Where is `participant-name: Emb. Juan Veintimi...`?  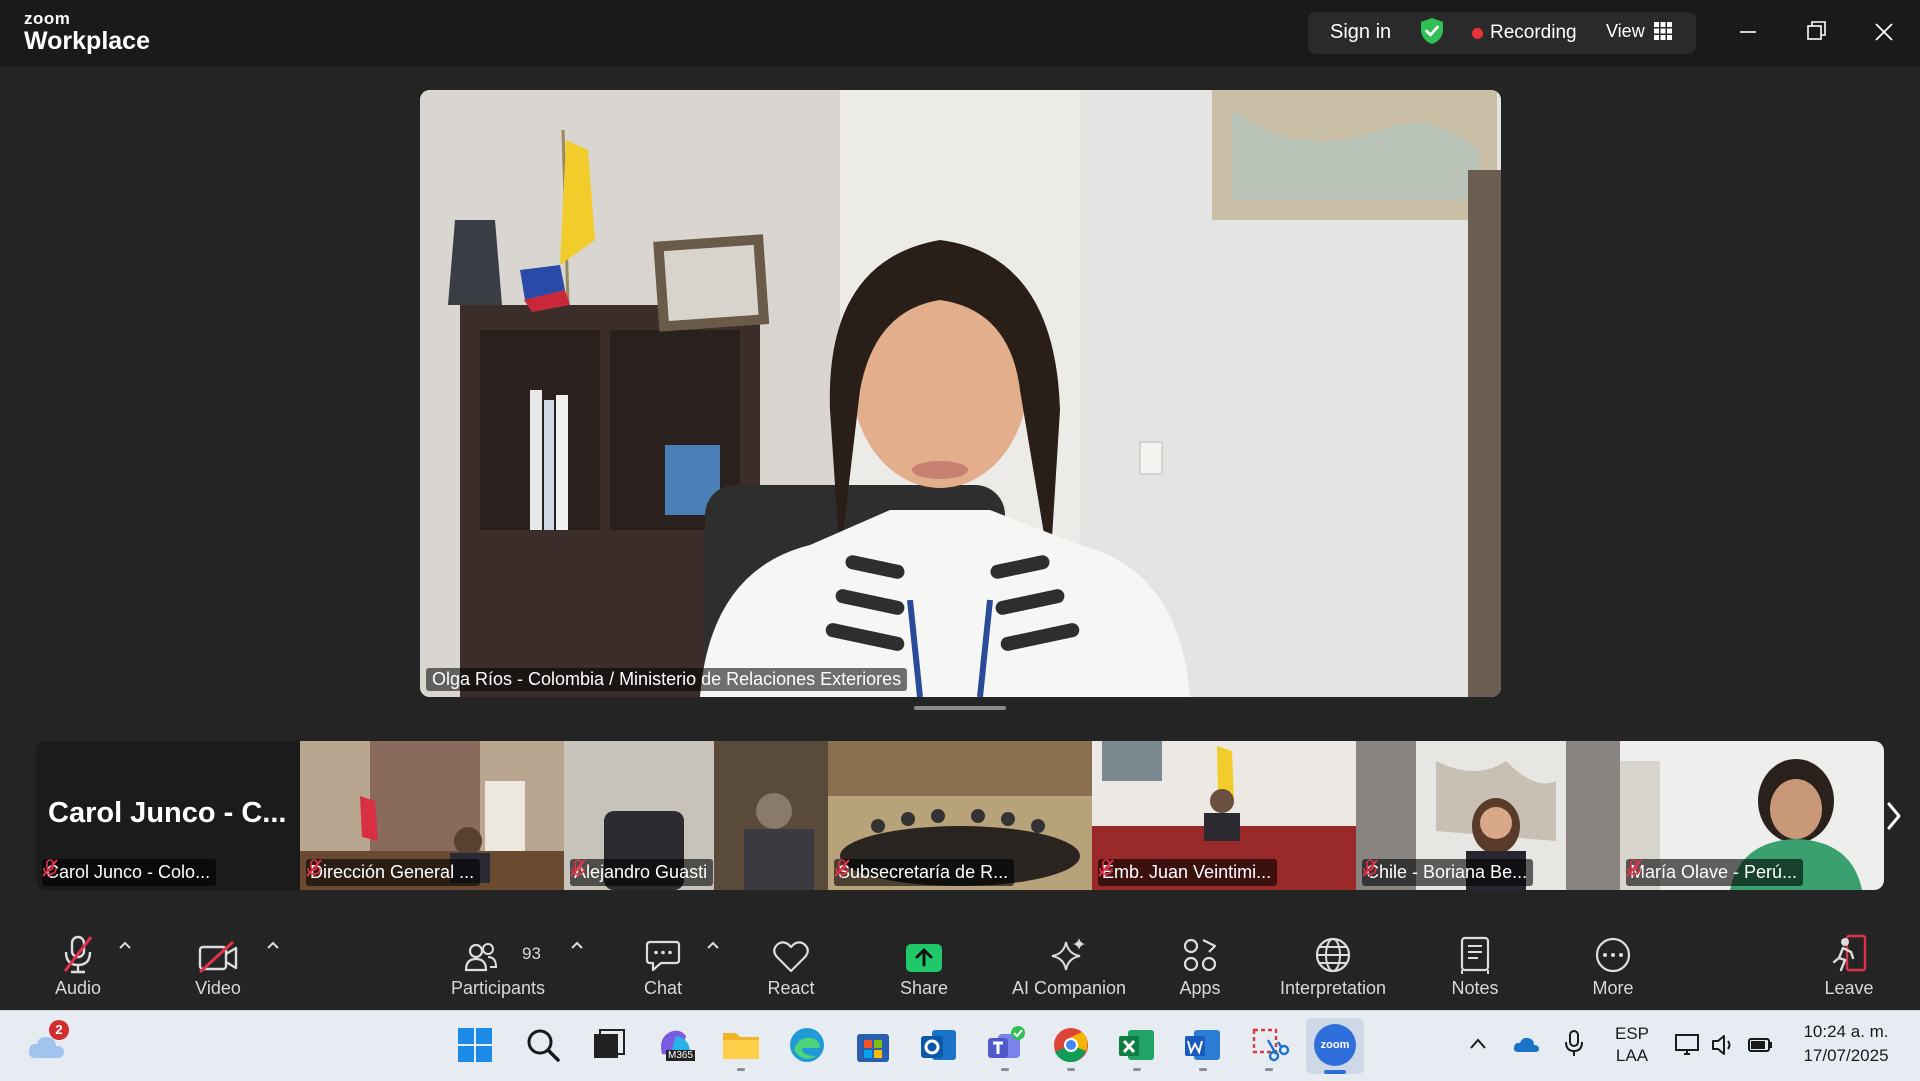
participant-name: Emb. Juan Veintimi... is located at coordinates (1187, 872).